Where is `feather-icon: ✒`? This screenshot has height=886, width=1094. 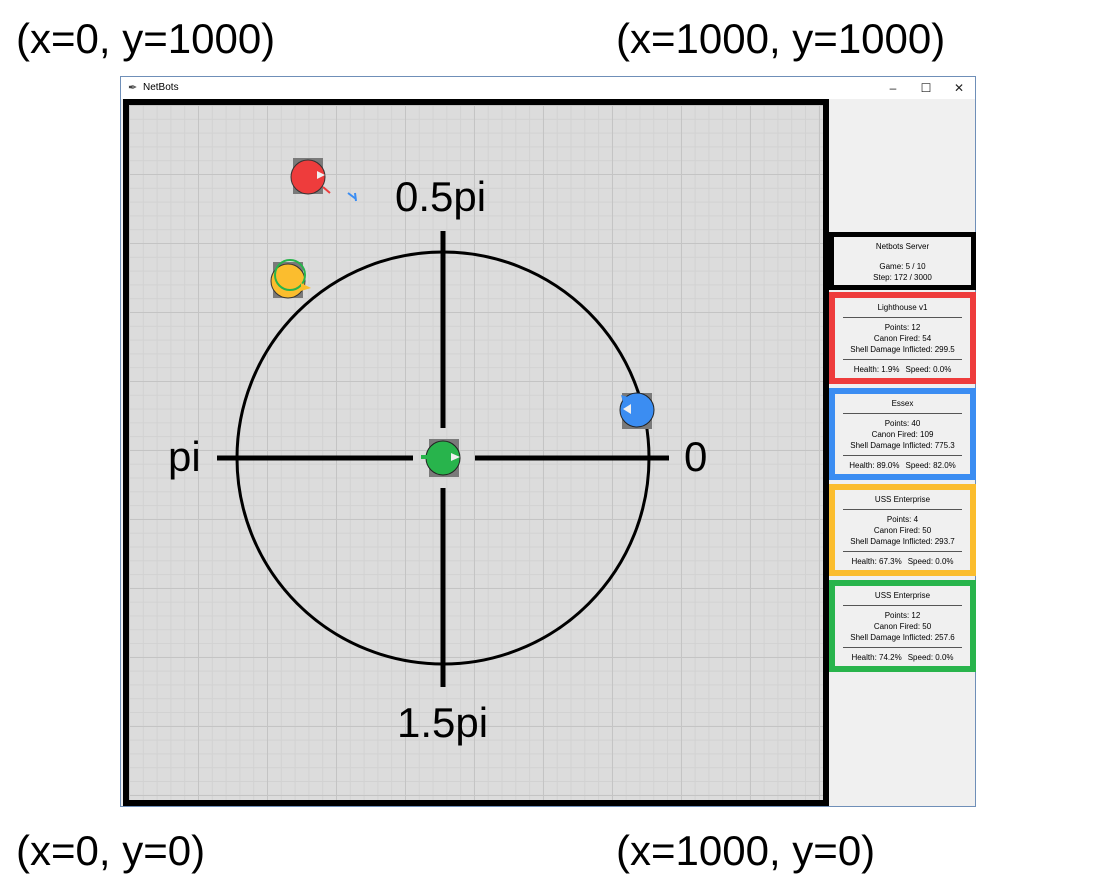
feather-icon: ✒ is located at coordinates (133, 88).